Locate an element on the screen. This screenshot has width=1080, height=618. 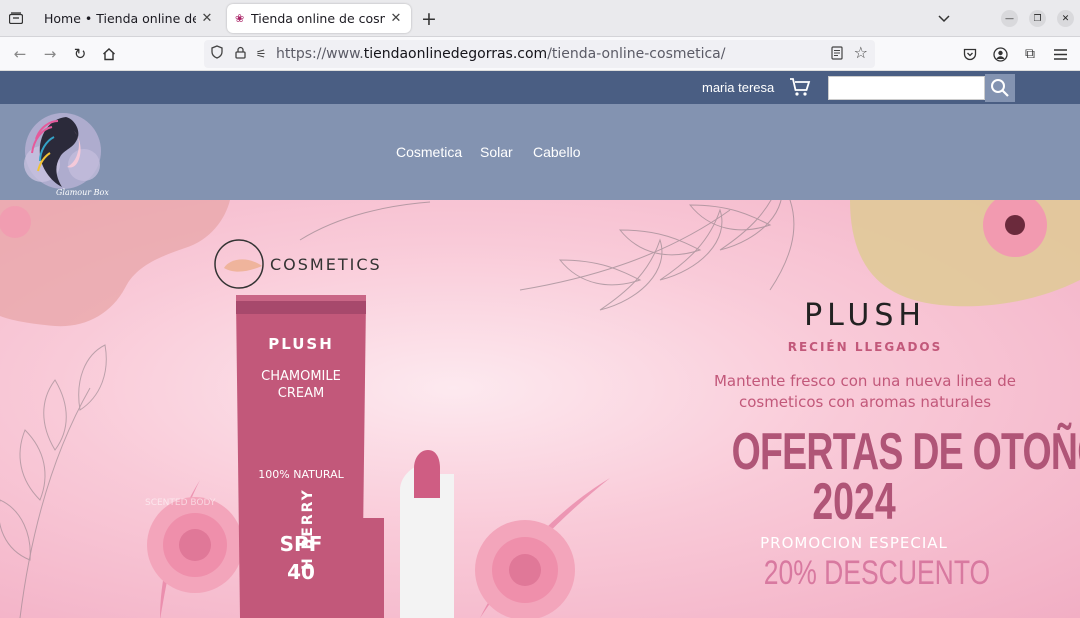
url-prefix: https://www. is located at coordinates (320, 54).